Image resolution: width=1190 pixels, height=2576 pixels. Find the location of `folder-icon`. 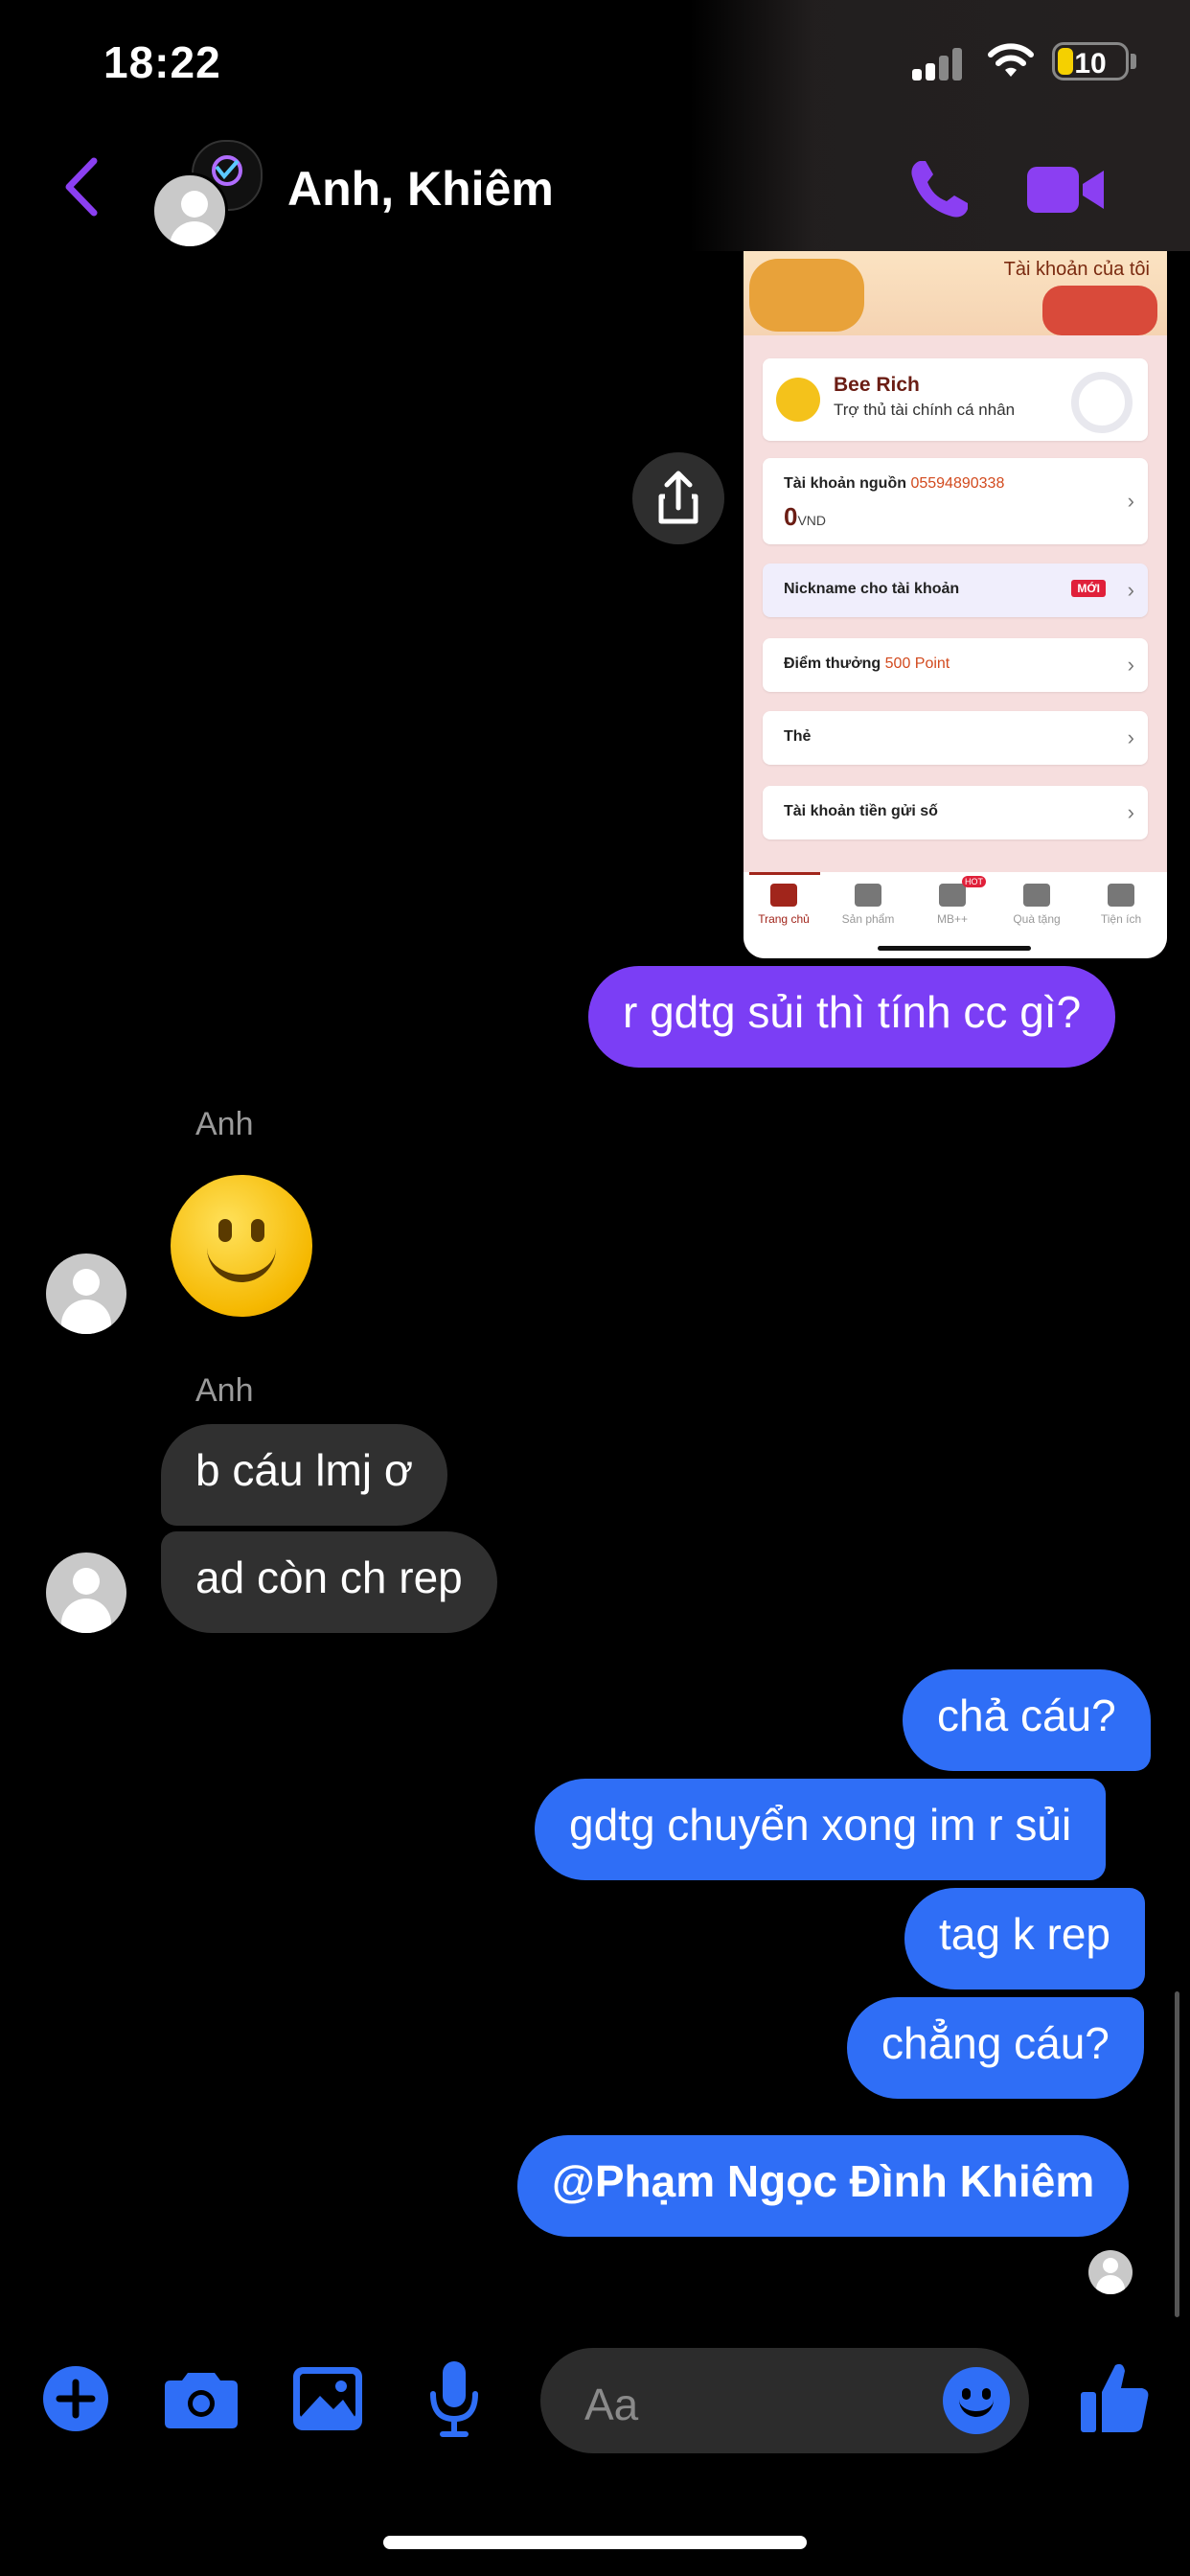

folder-icon is located at coordinates (868, 895).